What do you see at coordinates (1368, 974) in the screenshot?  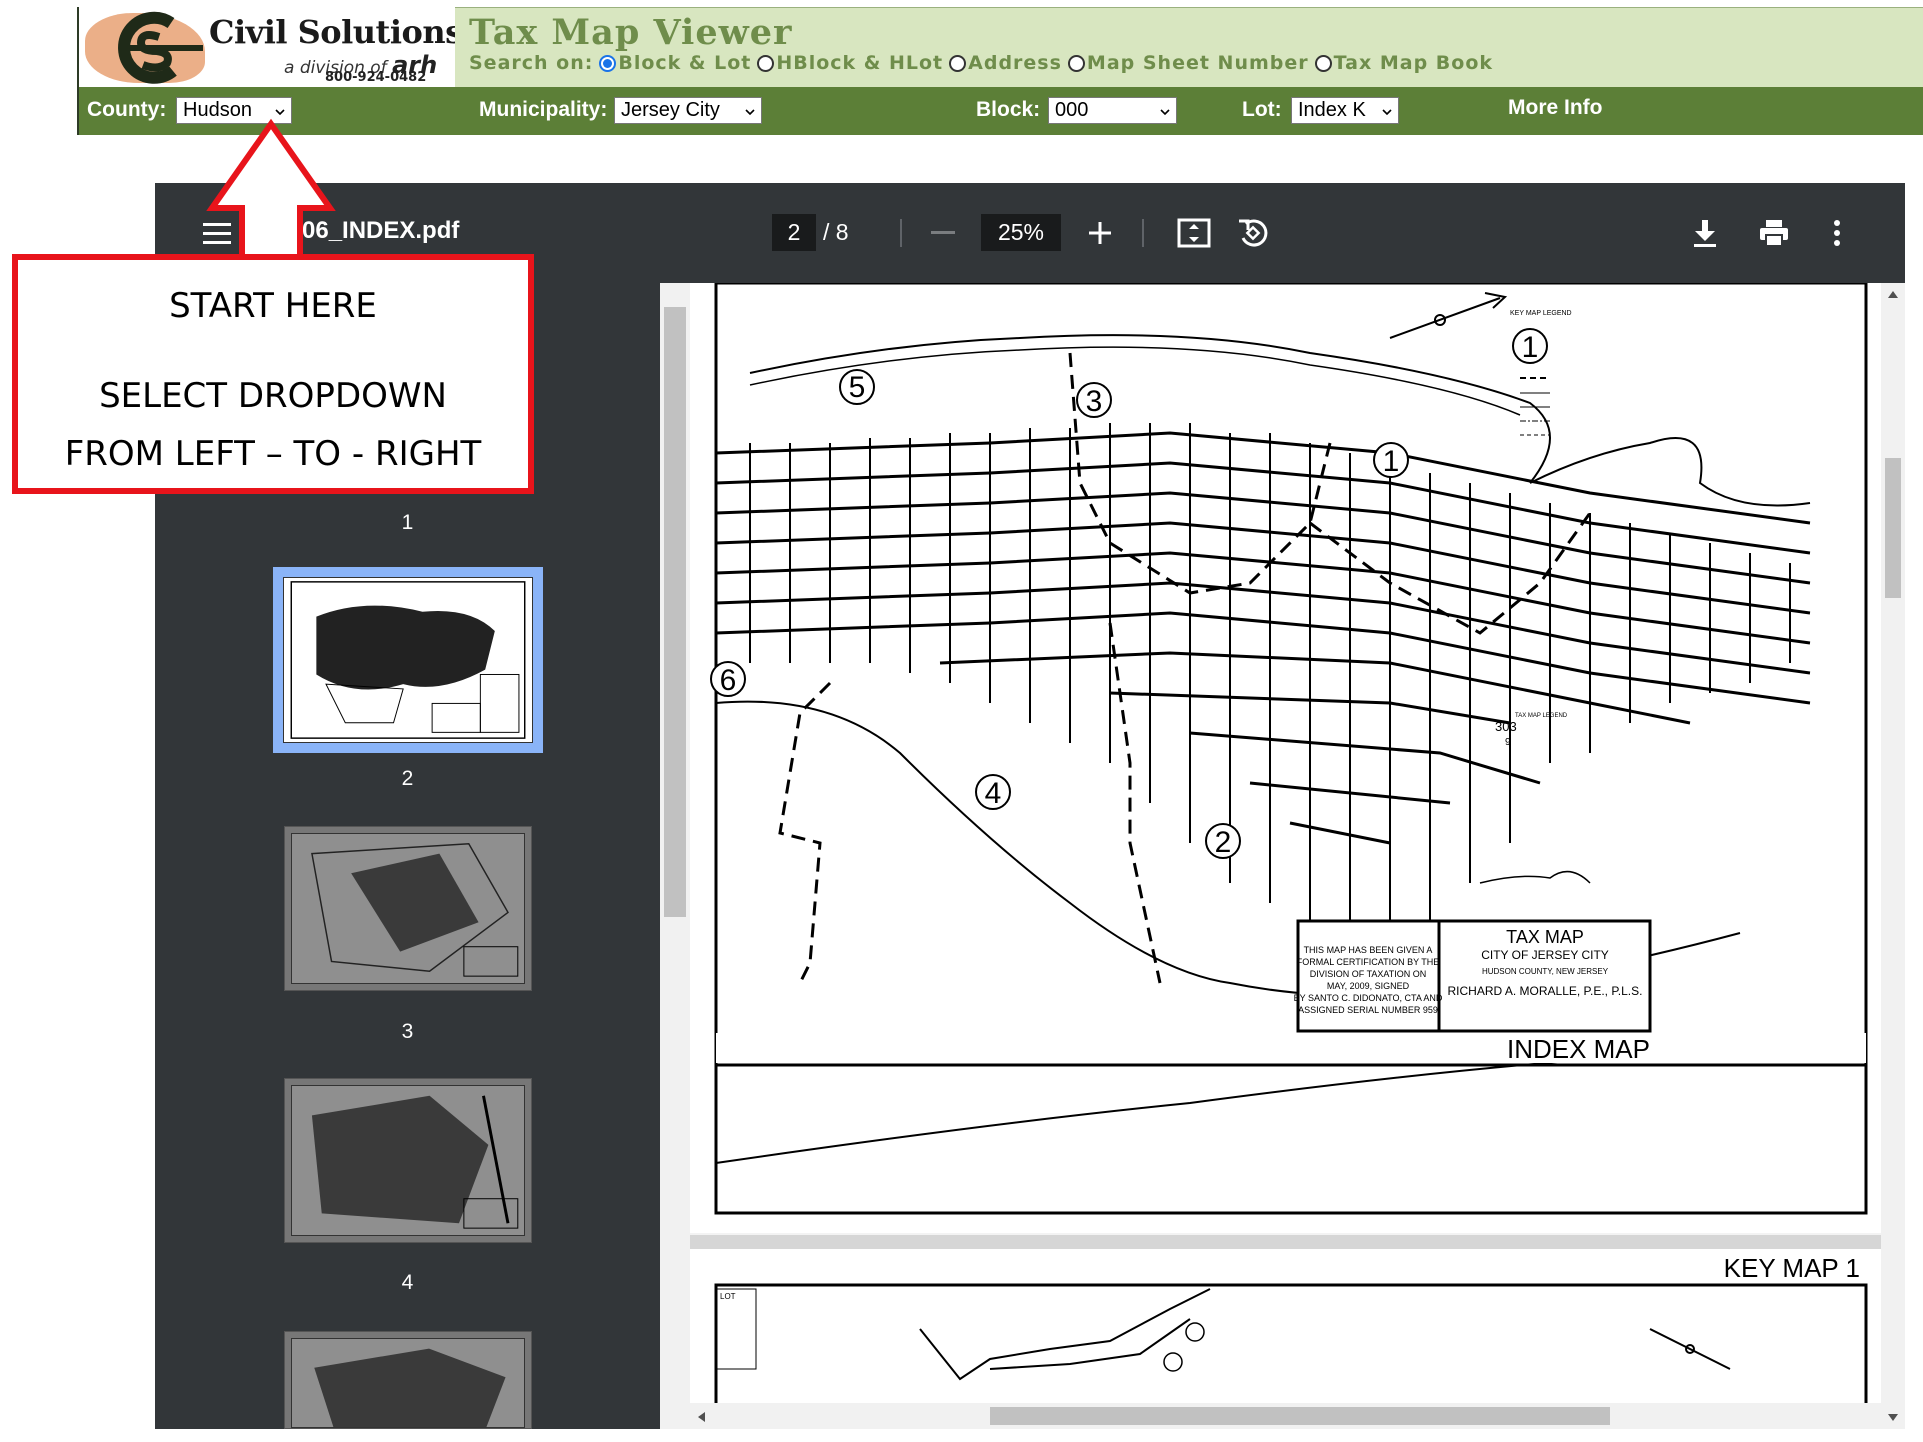 I see `cert-line: DIVISION OF TAXATION ON` at bounding box center [1368, 974].